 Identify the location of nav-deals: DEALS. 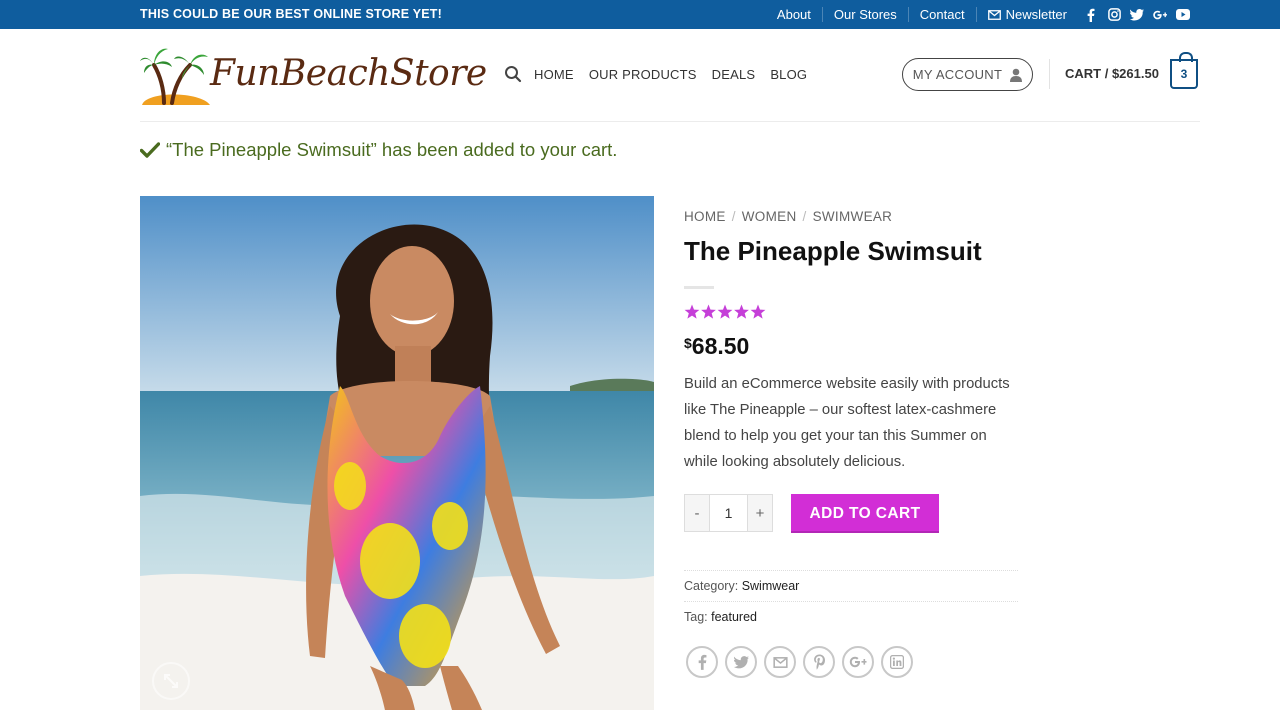
(734, 74).